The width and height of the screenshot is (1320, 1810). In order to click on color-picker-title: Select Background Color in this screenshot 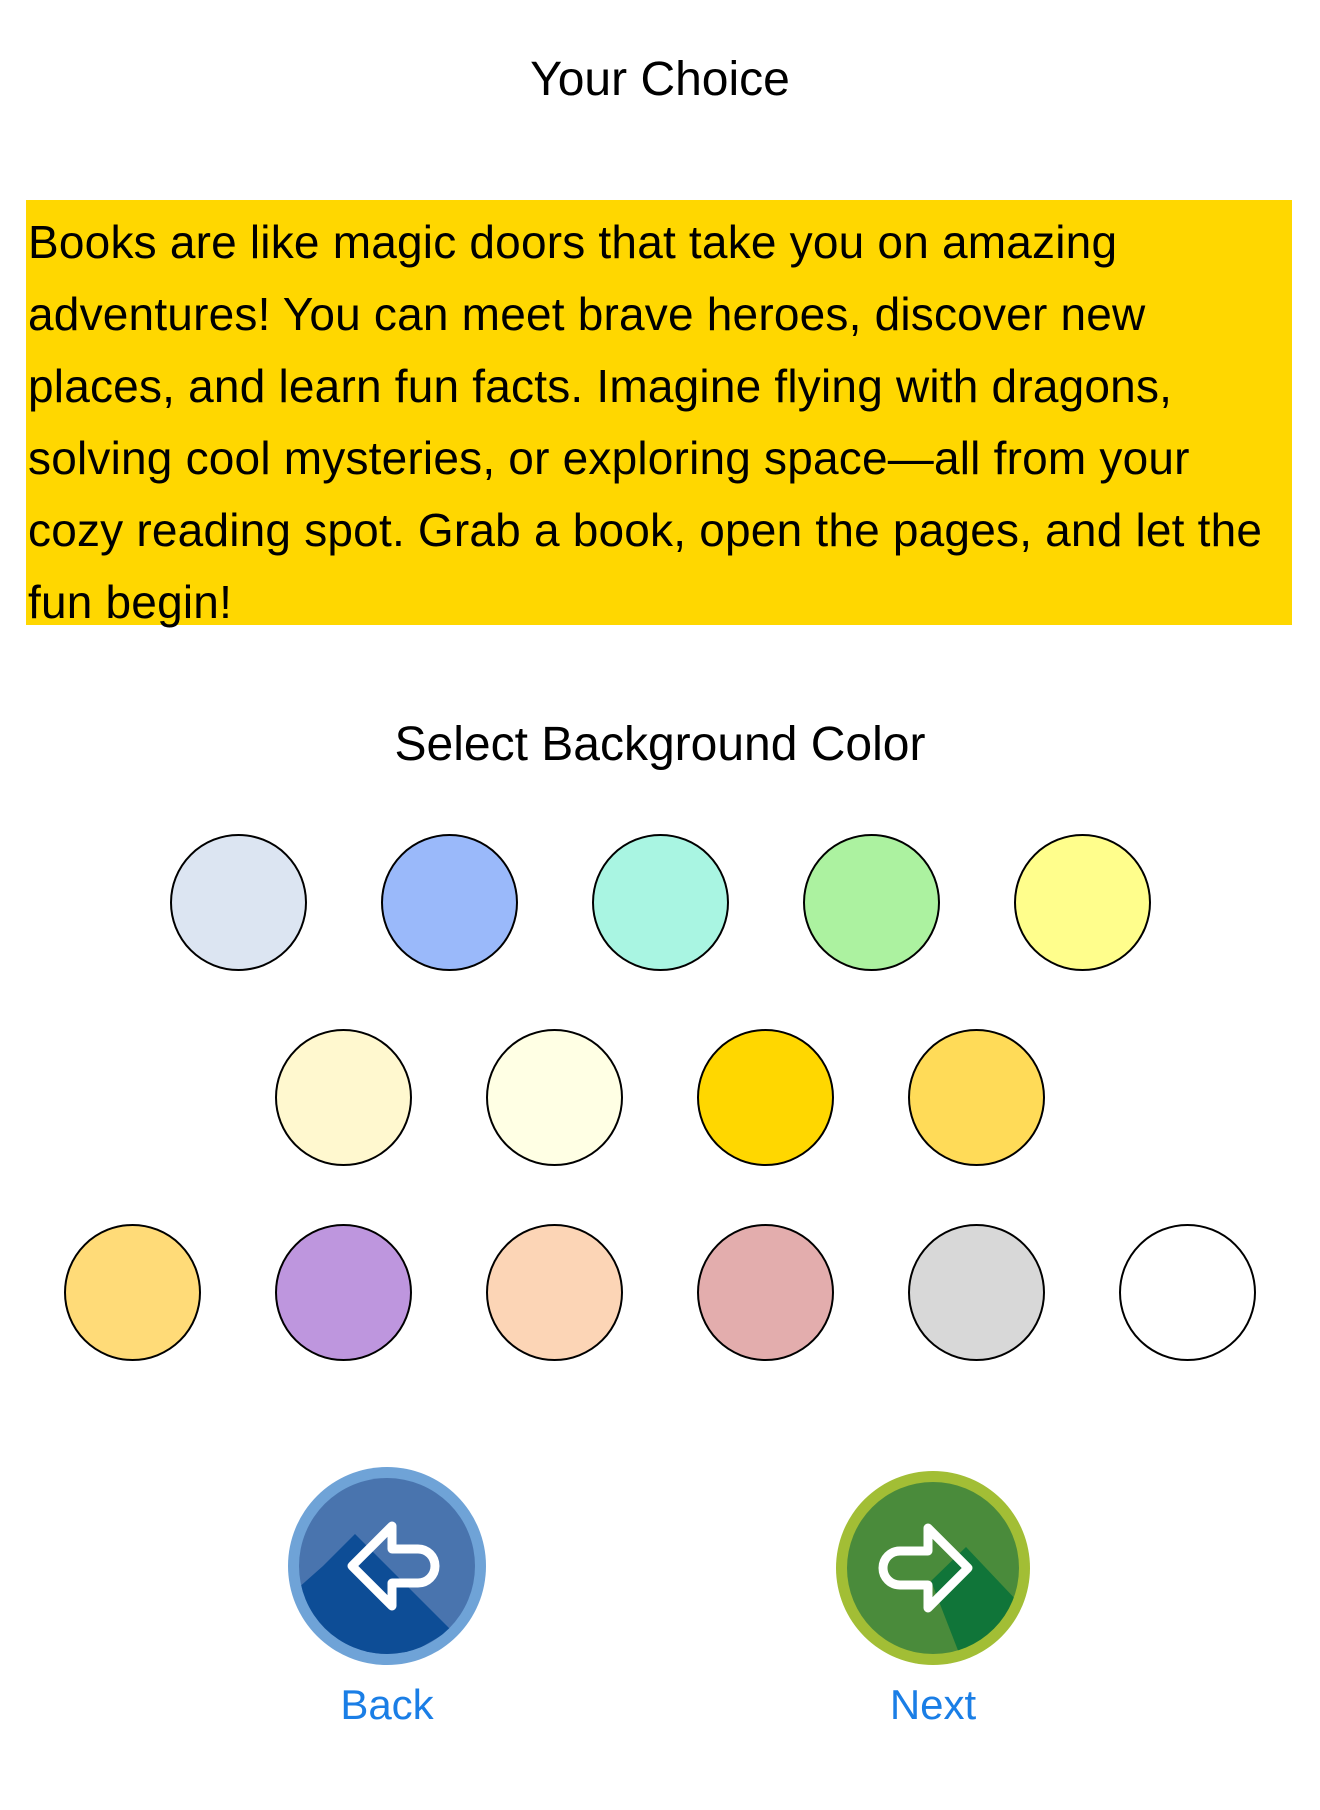, I will do `click(660, 744)`.